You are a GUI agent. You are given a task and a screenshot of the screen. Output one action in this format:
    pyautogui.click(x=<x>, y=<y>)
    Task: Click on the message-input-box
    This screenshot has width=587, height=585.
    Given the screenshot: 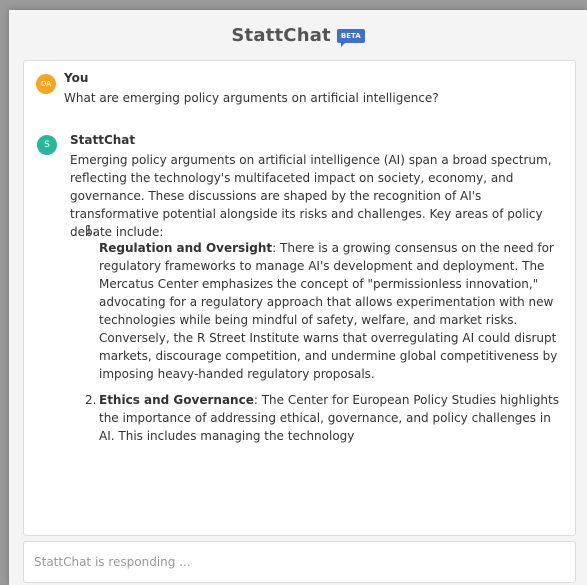 What is the action you would take?
    pyautogui.click(x=299, y=562)
    